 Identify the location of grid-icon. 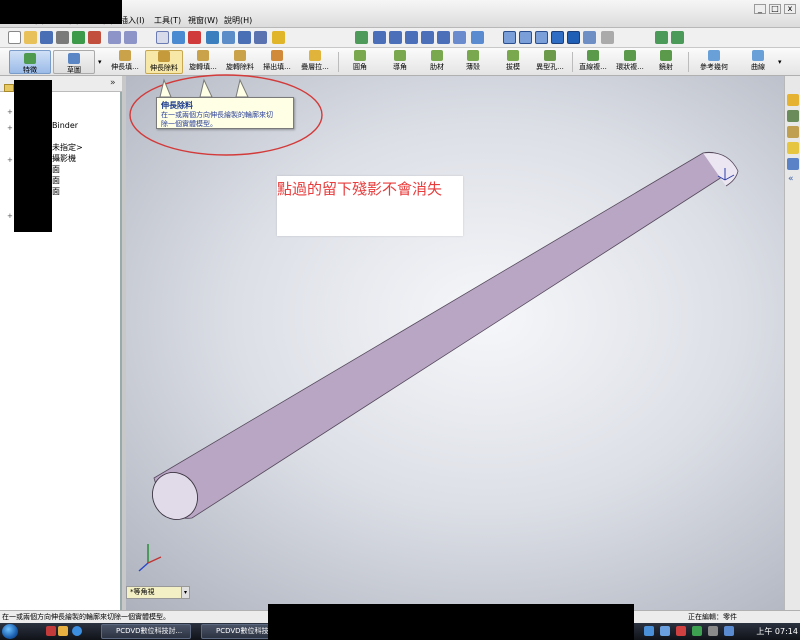
(212, 37).